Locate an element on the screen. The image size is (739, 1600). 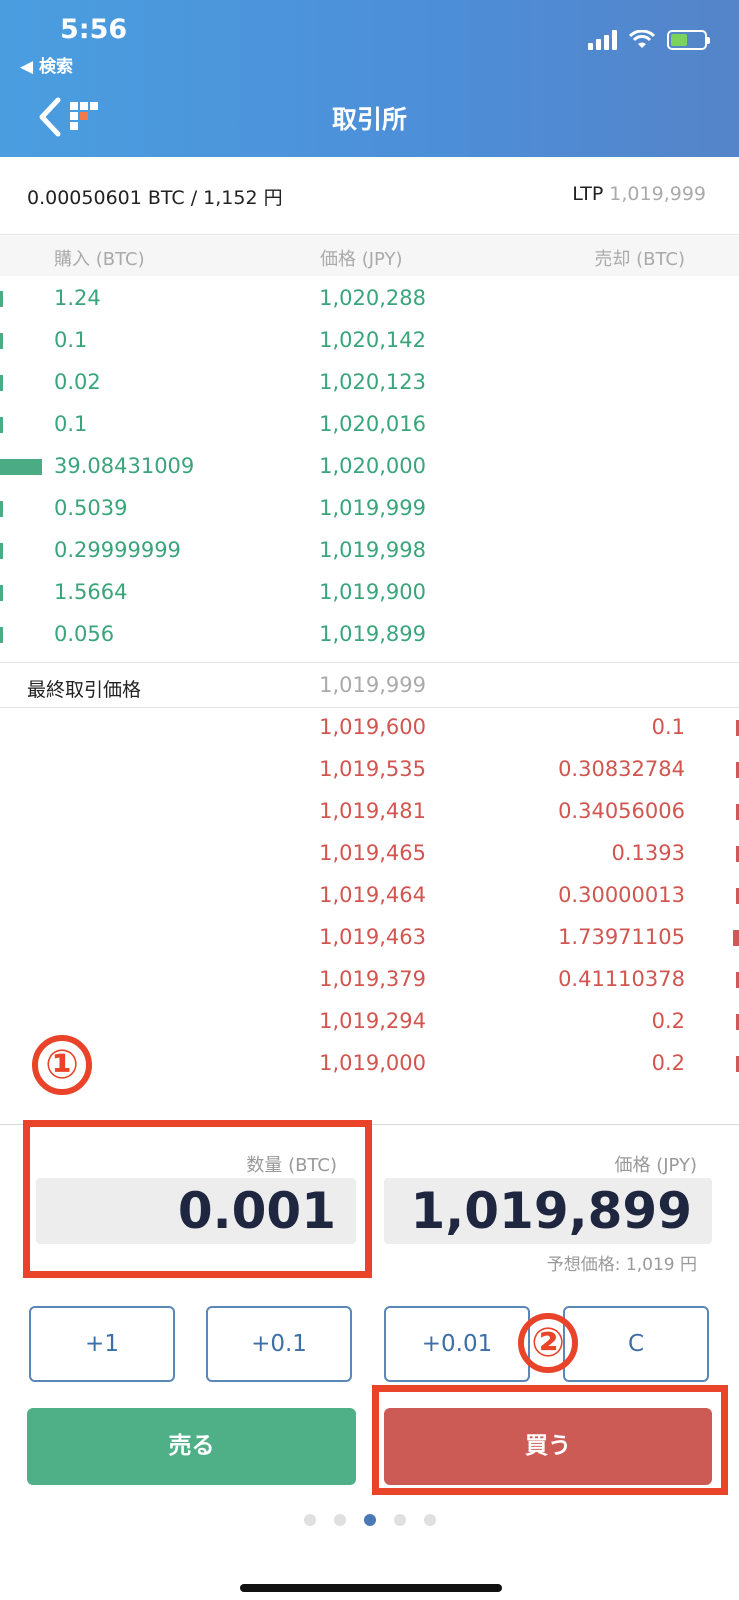
balance-bar: 0.00050601 BTC / 1,152 円 LTP 1,019,999 is located at coordinates (369, 196).